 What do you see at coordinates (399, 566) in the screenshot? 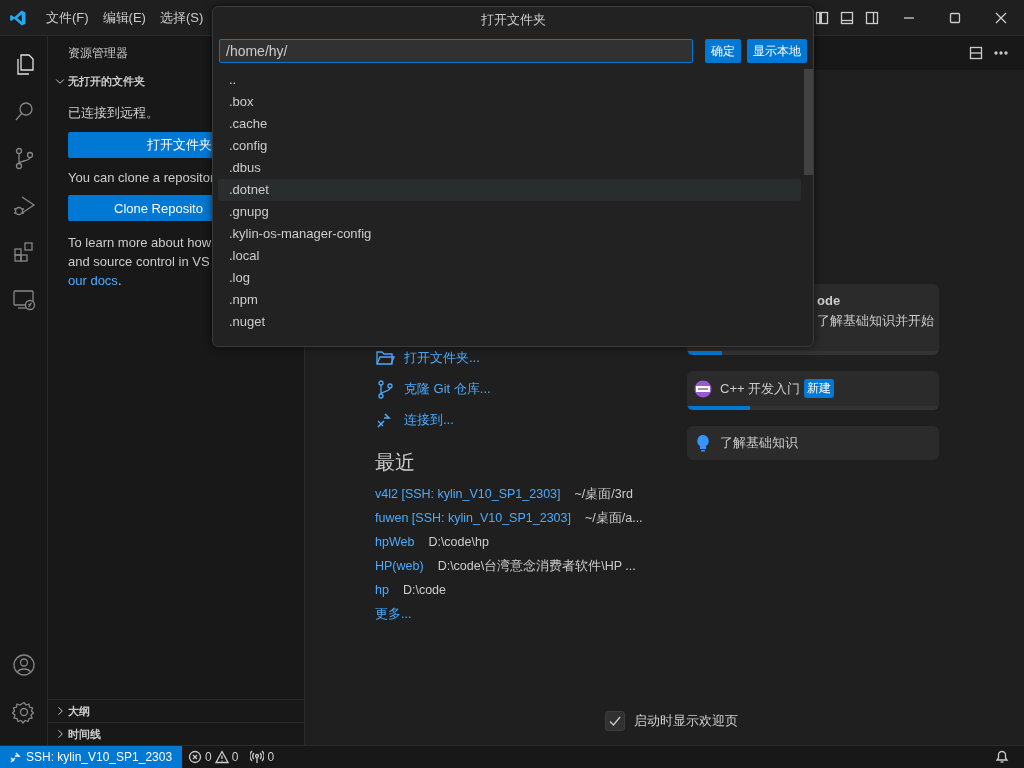
I see `recent-link: HP(web)` at bounding box center [399, 566].